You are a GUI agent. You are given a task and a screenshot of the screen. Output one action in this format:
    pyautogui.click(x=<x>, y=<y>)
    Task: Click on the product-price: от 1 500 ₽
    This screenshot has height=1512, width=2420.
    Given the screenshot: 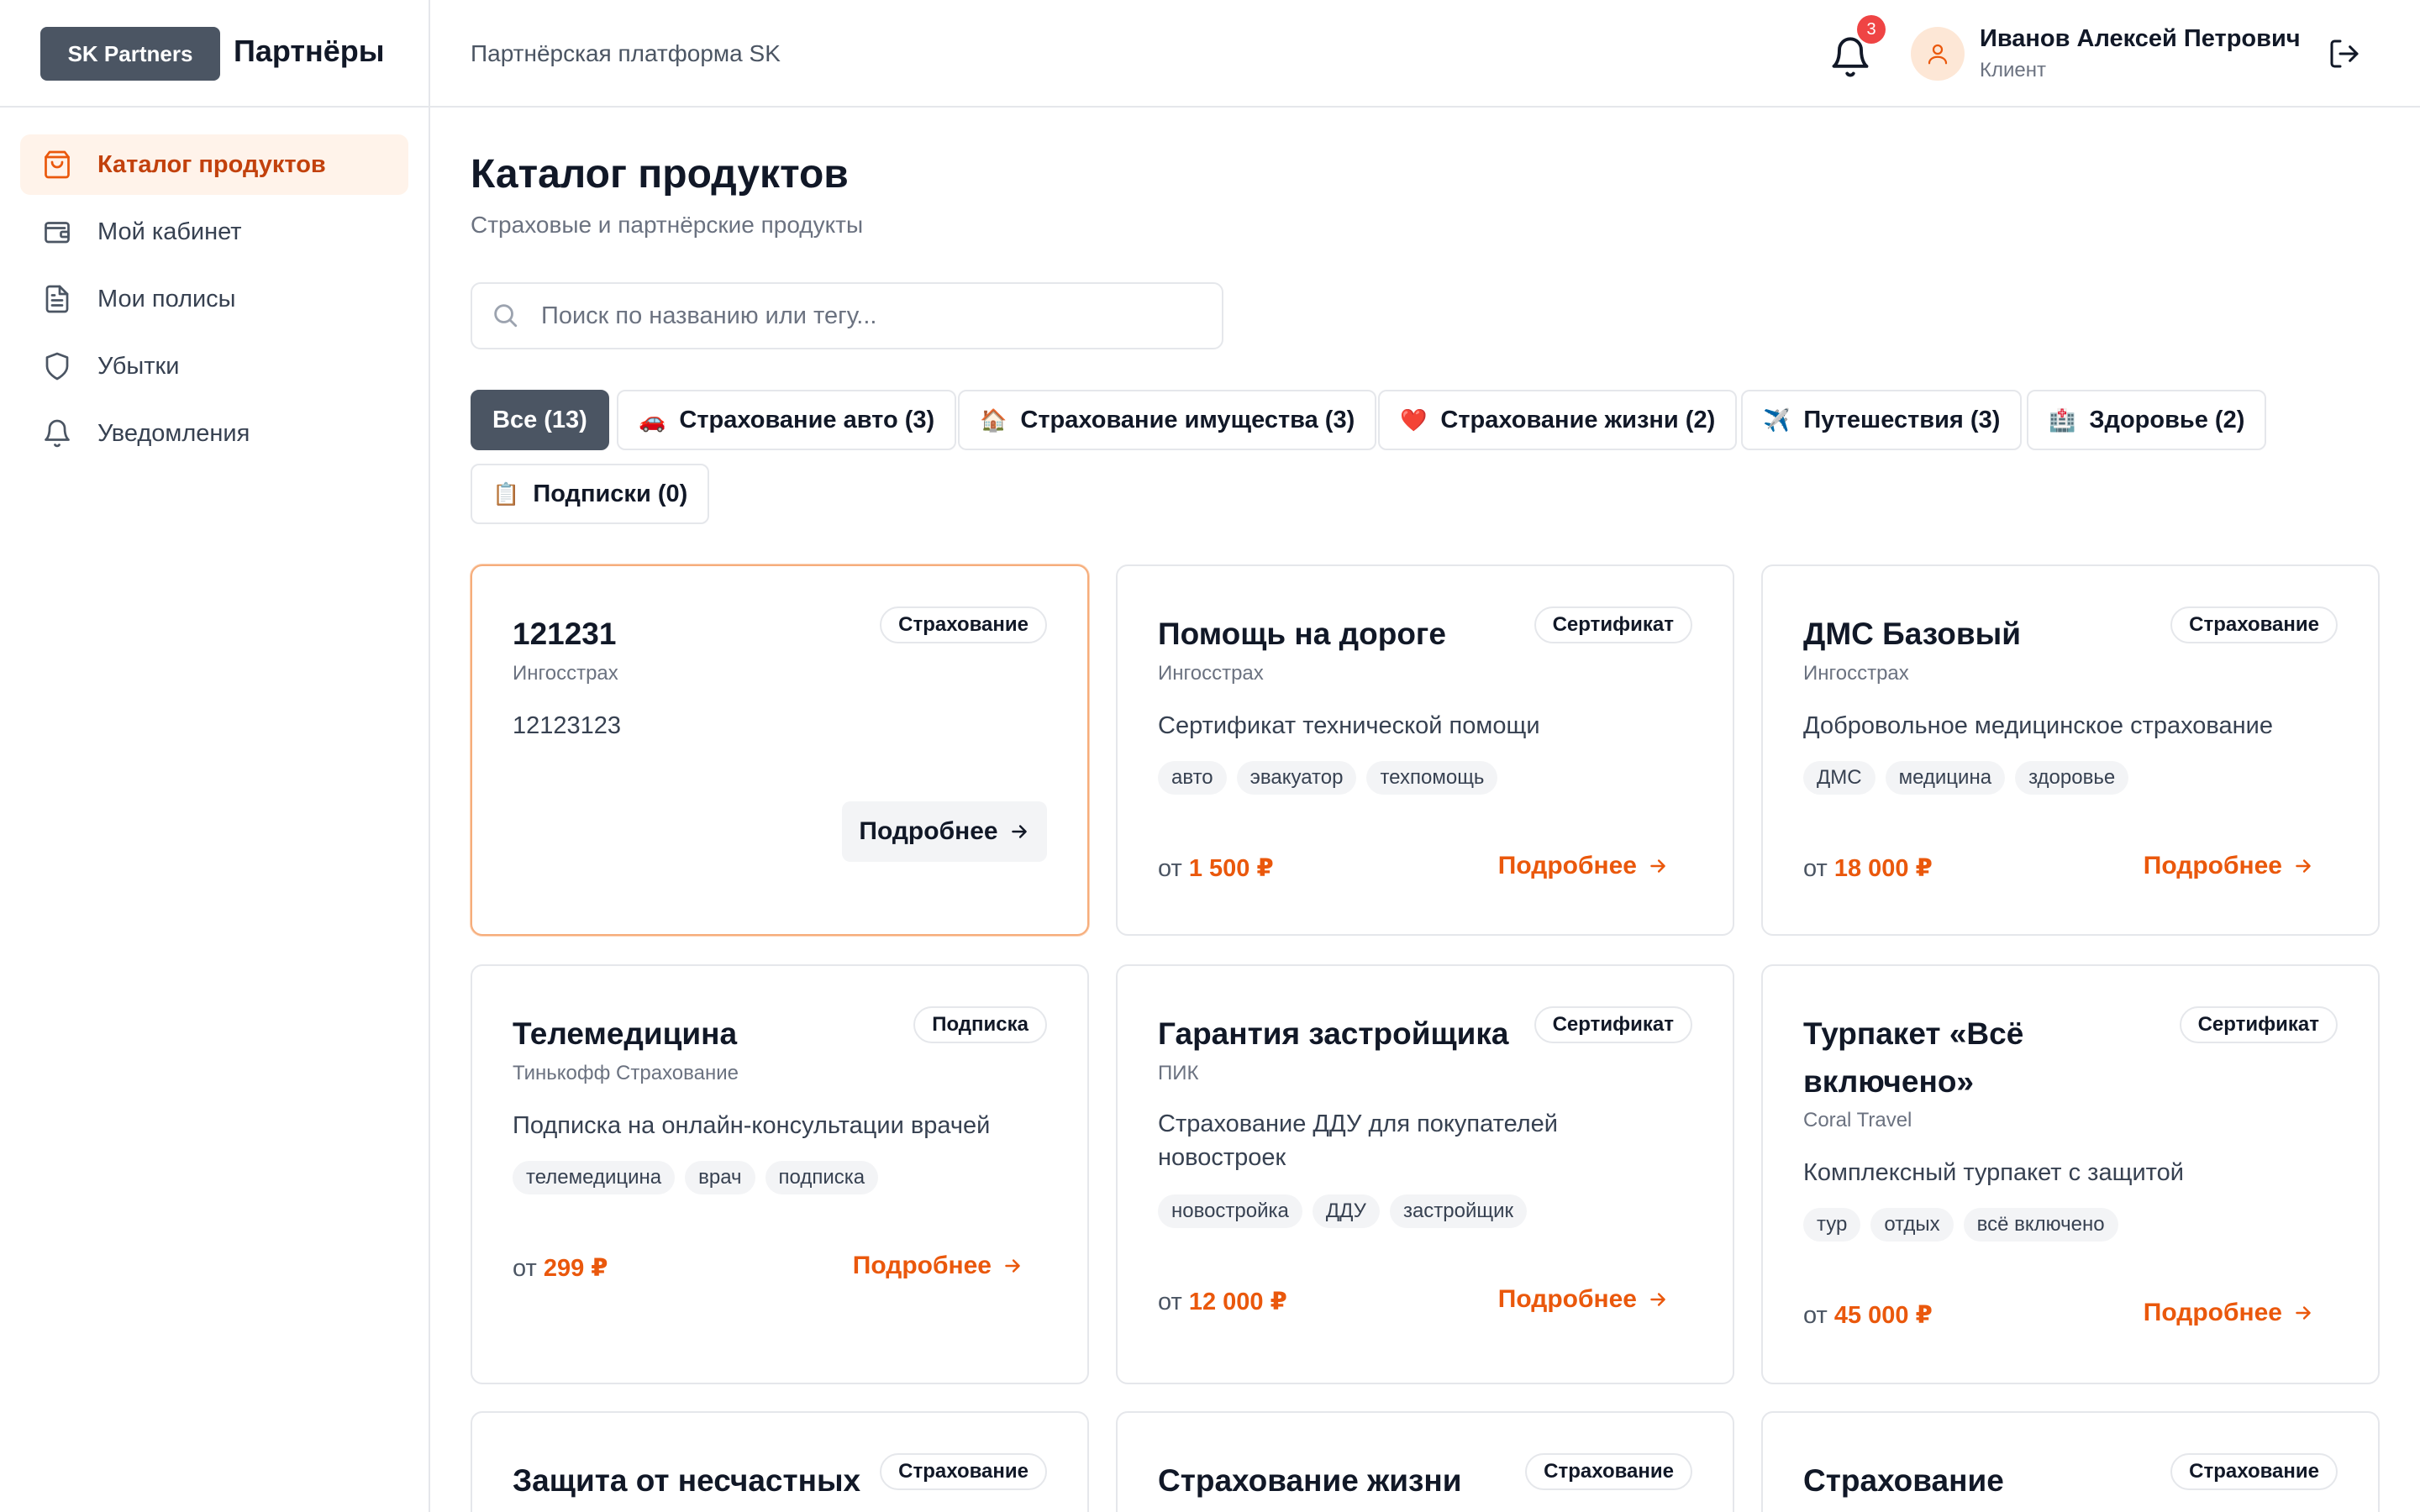 What is the action you would take?
    pyautogui.click(x=1216, y=868)
    